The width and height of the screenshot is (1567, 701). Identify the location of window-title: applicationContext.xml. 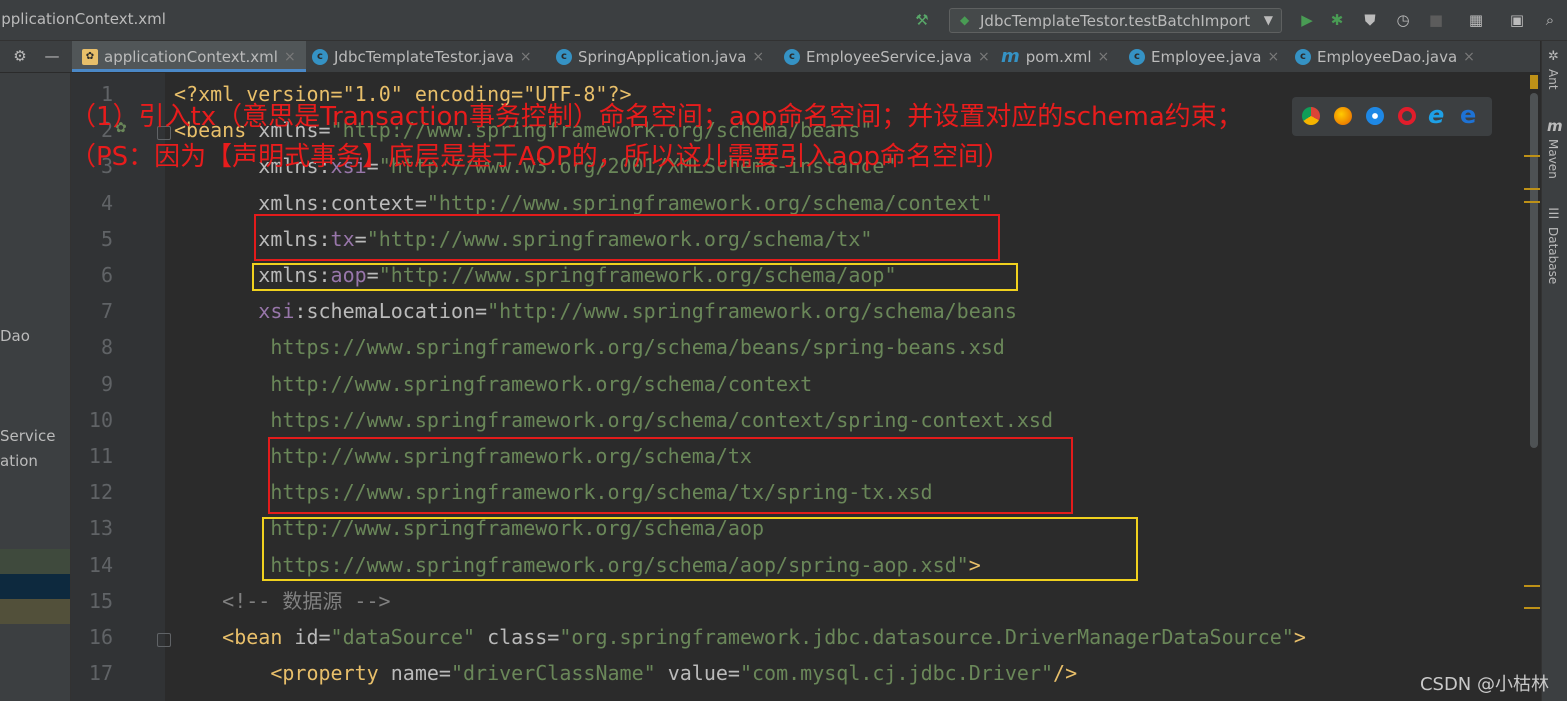
(83, 19).